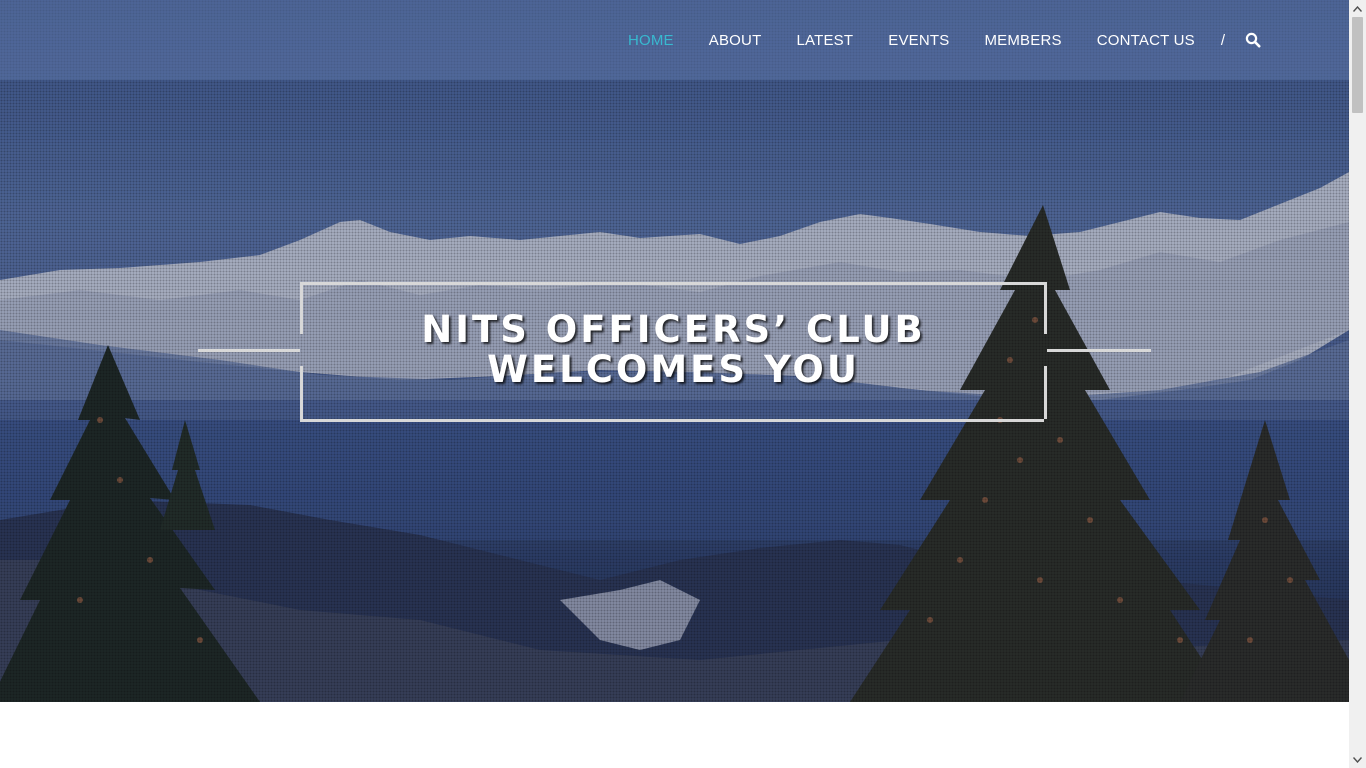 This screenshot has height=768, width=1366. What do you see at coordinates (673, 329) in the screenshot?
I see `hero-title-line-1: NITS OFFICERS’ CLUB` at bounding box center [673, 329].